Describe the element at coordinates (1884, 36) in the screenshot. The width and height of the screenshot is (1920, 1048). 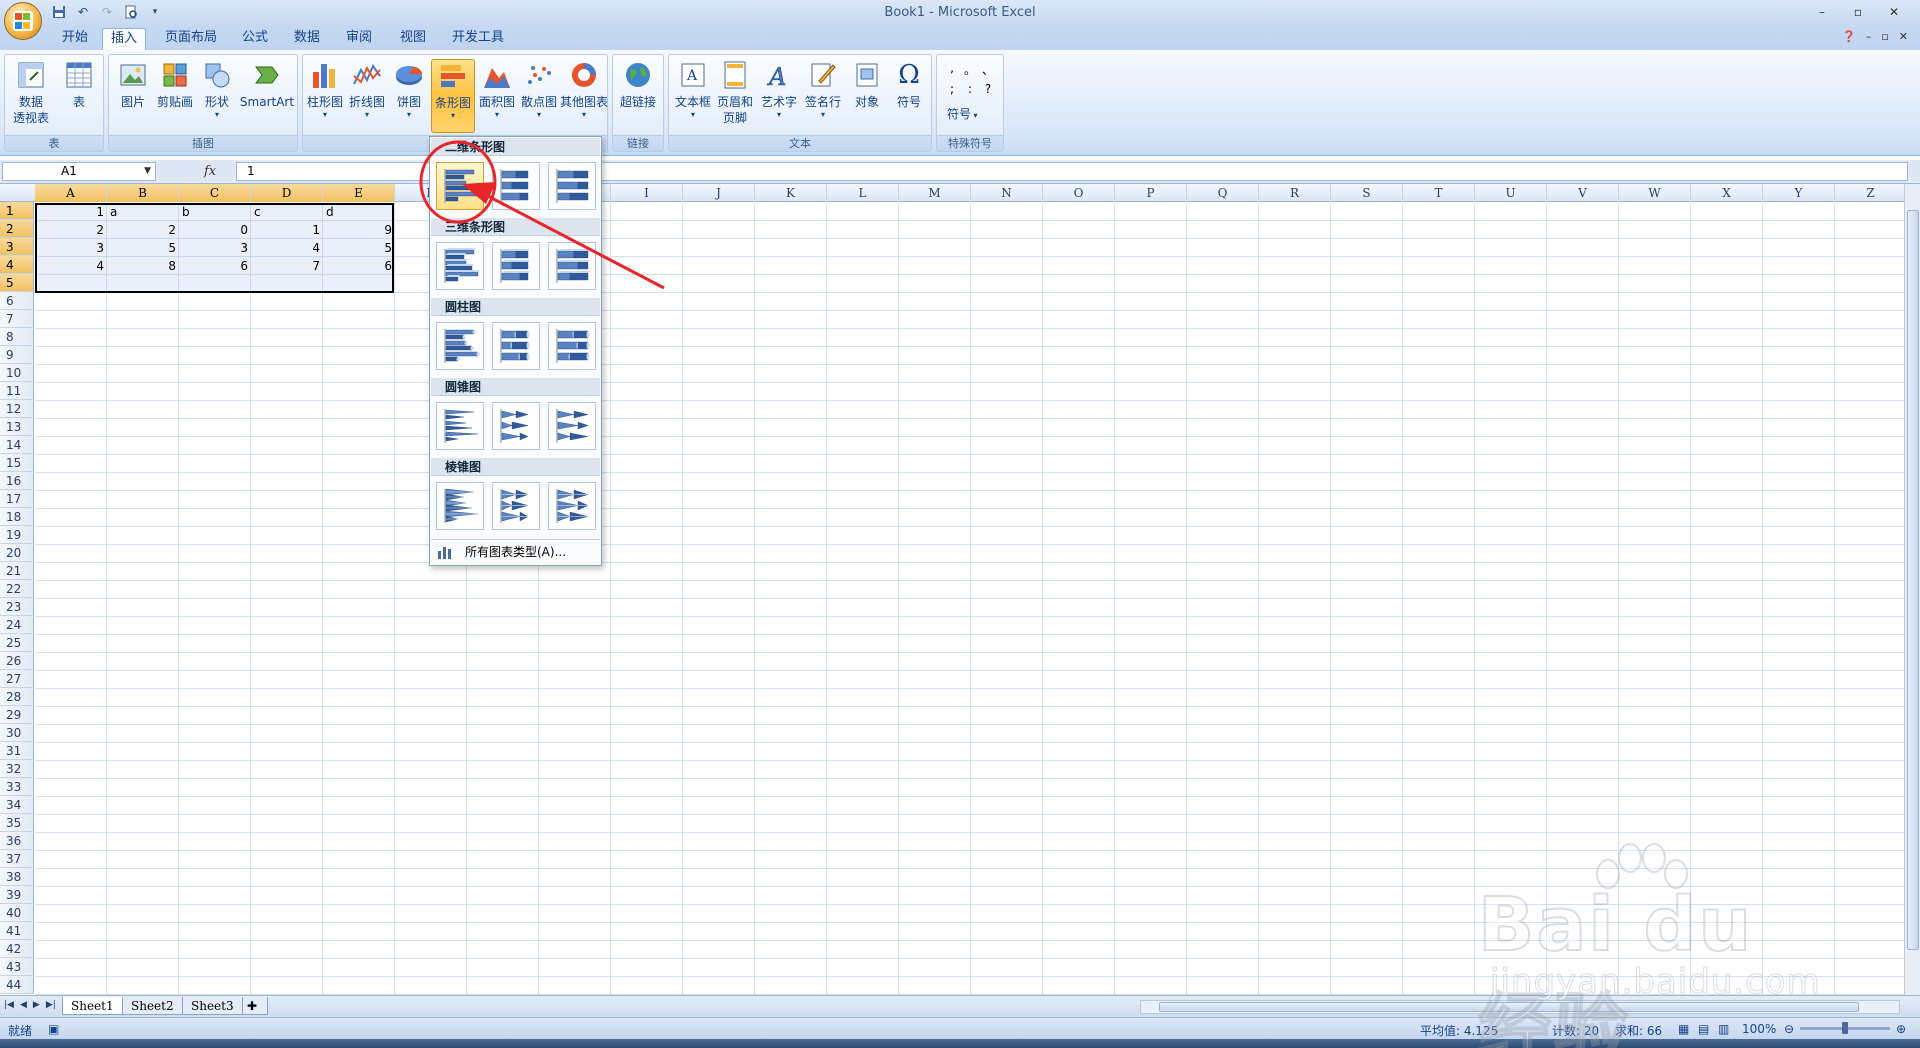
I see `workbook-restore-button: ▫` at that location.